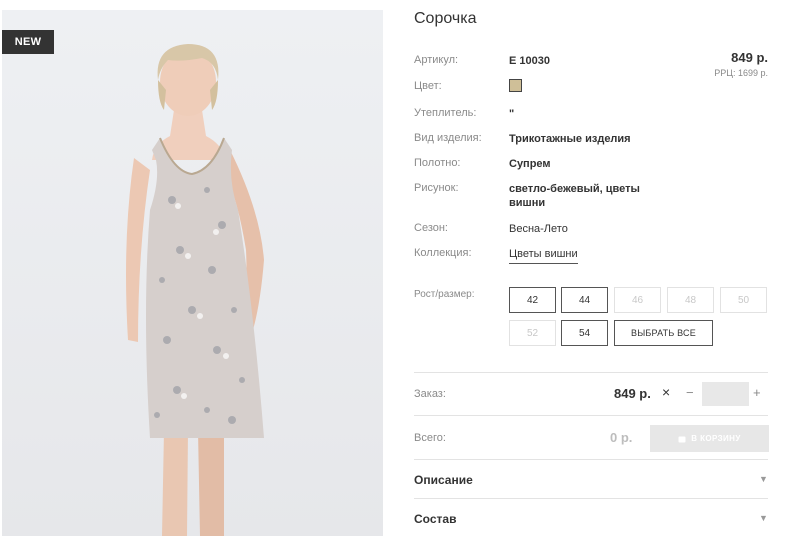 The image size is (800, 536). What do you see at coordinates (543, 255) in the screenshot?
I see `collection-link: Цветы вишни` at bounding box center [543, 255].